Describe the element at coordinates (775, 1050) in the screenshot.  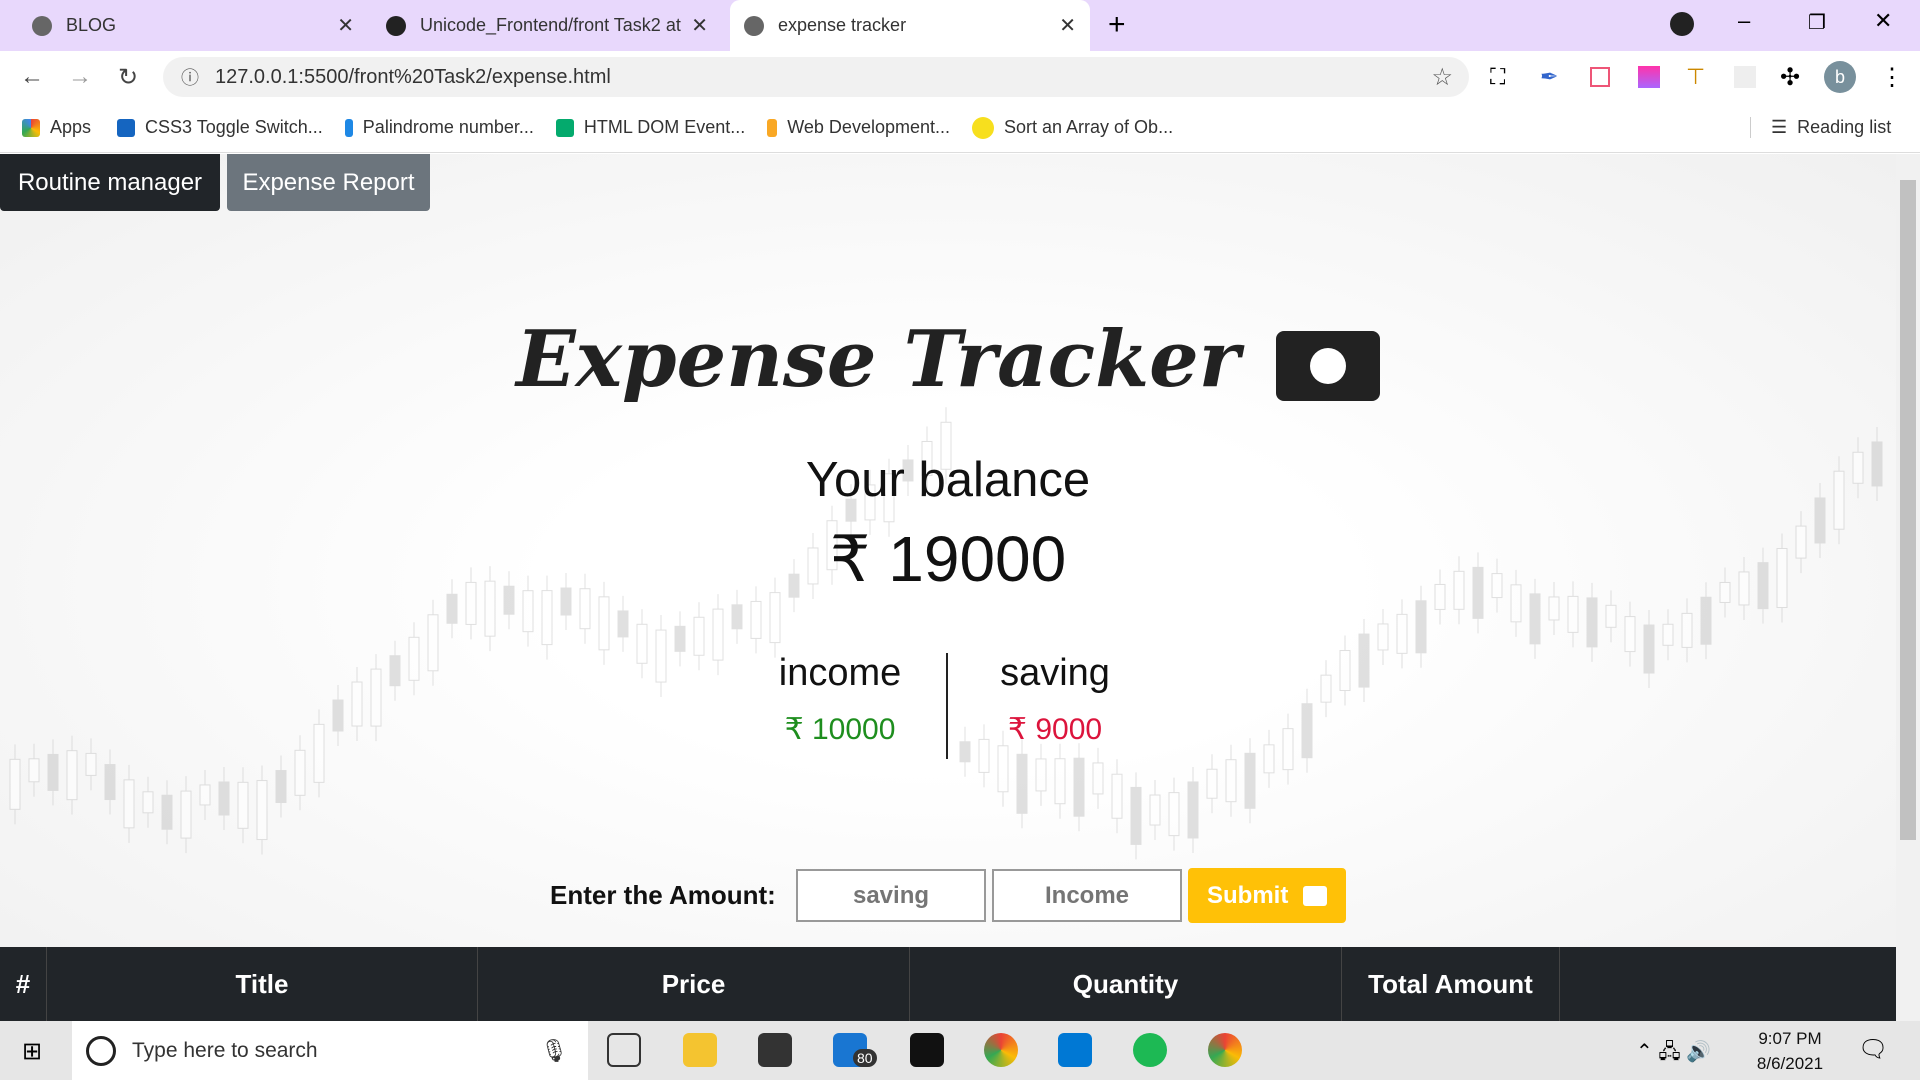
I see `store-icon` at that location.